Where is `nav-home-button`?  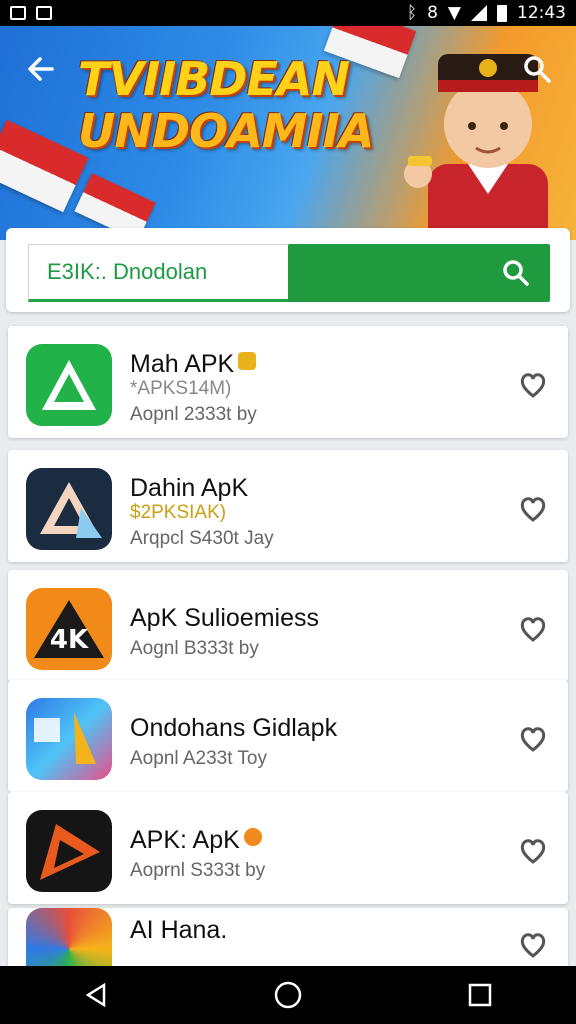
nav-home-button is located at coordinates (288, 995).